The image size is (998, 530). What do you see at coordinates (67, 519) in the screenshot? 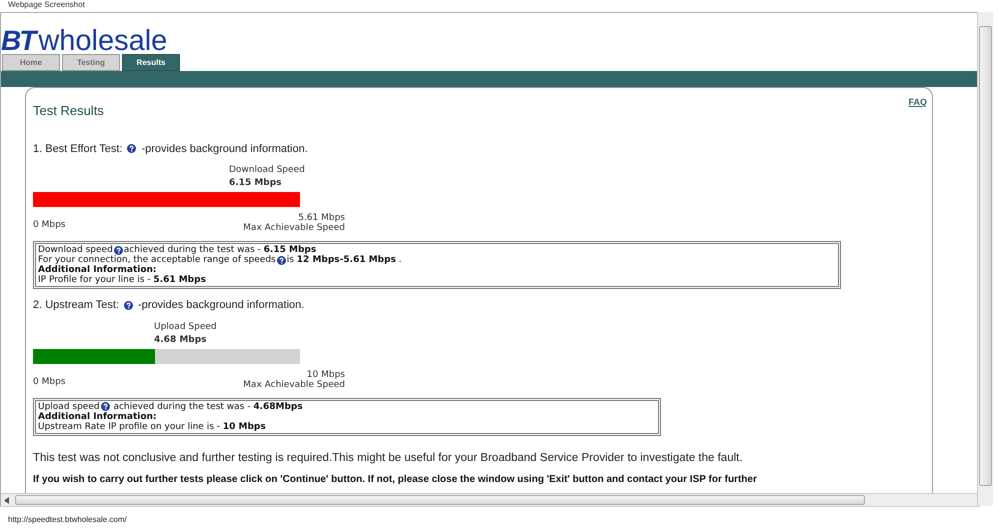
I see `status-url: http://speedtest.btwholesale.com/` at bounding box center [67, 519].